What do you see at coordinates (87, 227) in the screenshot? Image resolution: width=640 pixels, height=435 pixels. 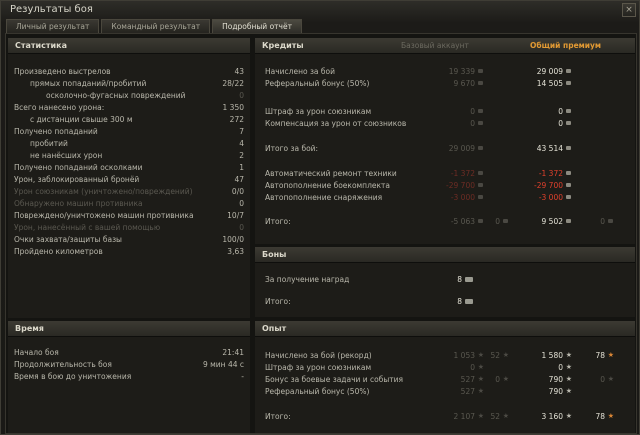 I see `stats-row-label: Урон, нанесённый с вашей помощью` at bounding box center [87, 227].